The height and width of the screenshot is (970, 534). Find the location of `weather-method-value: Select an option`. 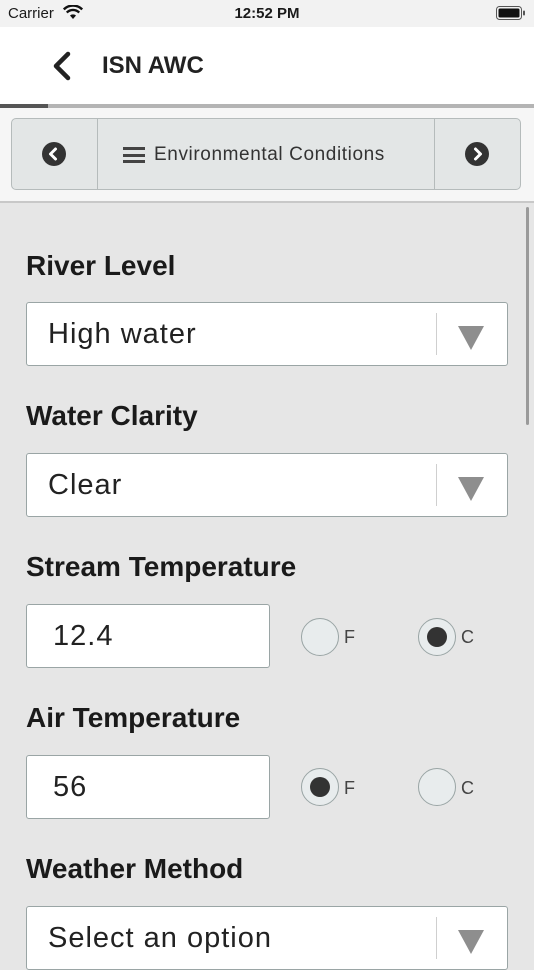

weather-method-value: Select an option is located at coordinates (160, 938).